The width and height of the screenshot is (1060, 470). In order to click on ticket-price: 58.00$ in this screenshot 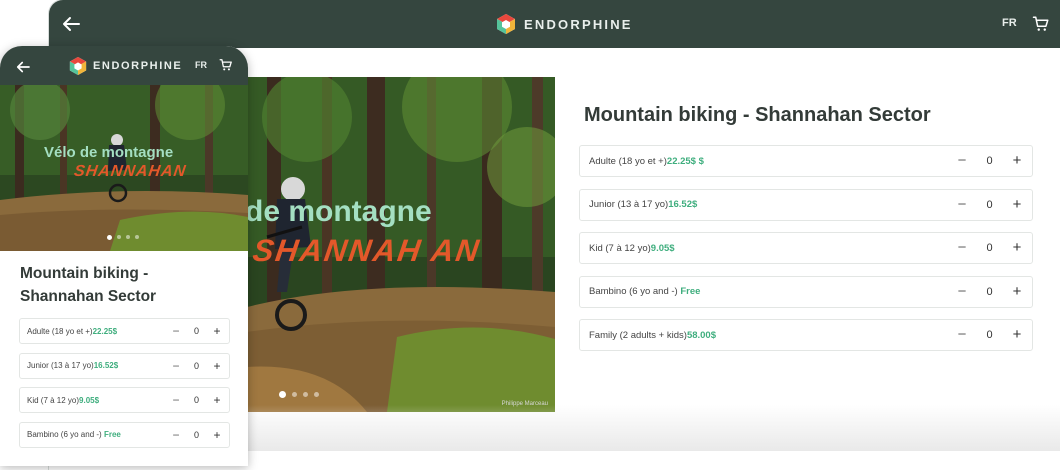, I will do `click(701, 335)`.